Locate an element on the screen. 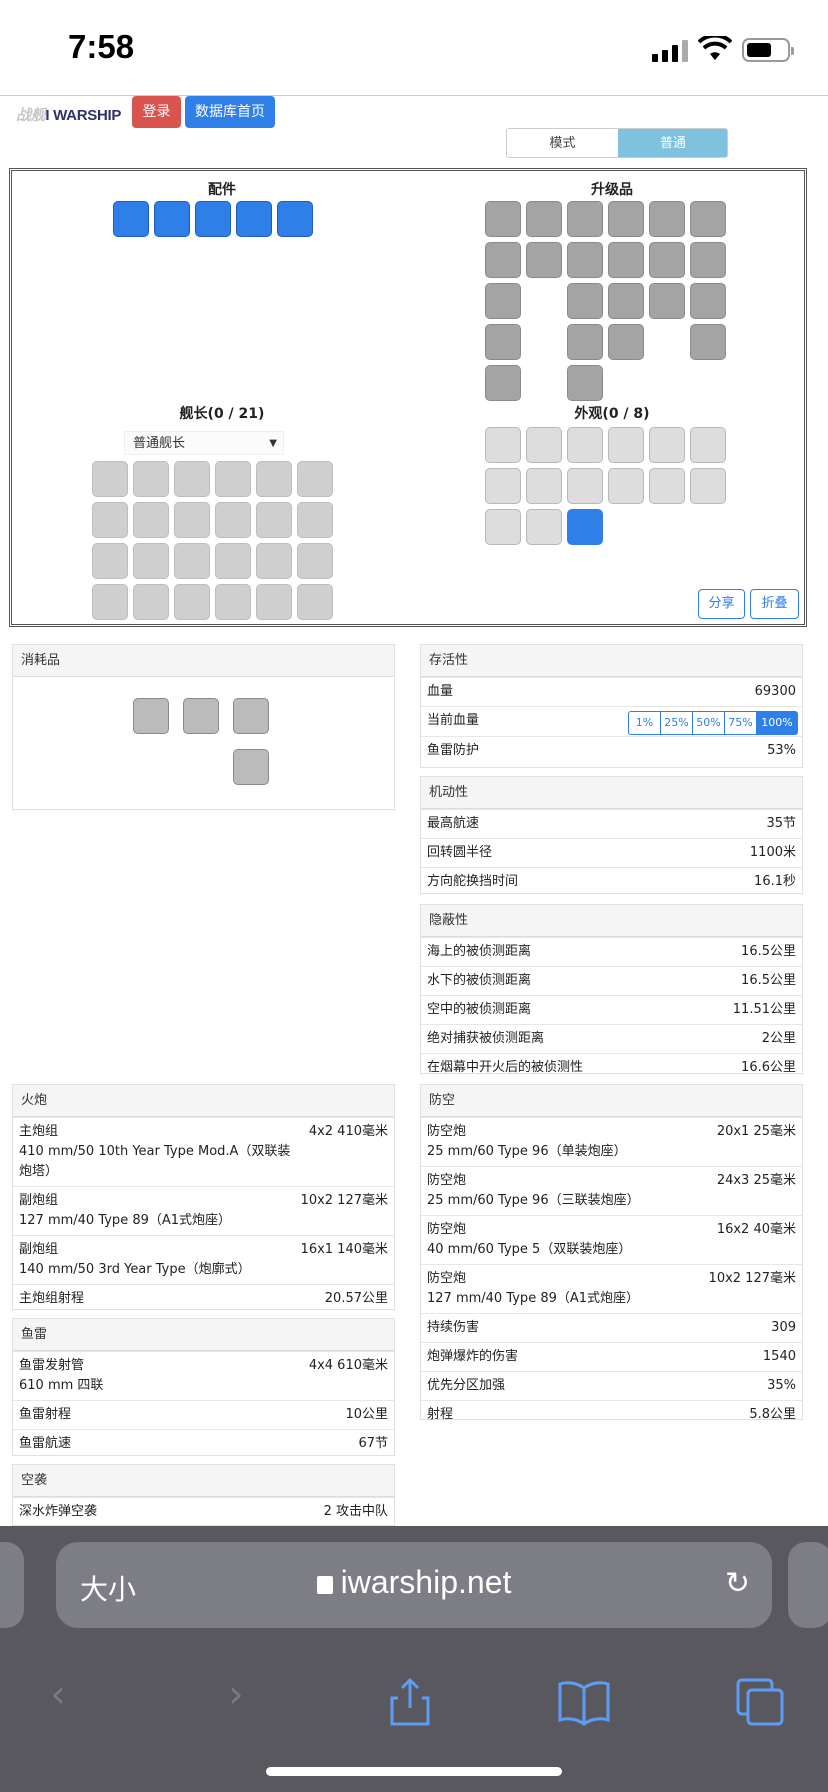 This screenshot has width=828, height=1792. hp-1-button: 1% is located at coordinates (644, 723).